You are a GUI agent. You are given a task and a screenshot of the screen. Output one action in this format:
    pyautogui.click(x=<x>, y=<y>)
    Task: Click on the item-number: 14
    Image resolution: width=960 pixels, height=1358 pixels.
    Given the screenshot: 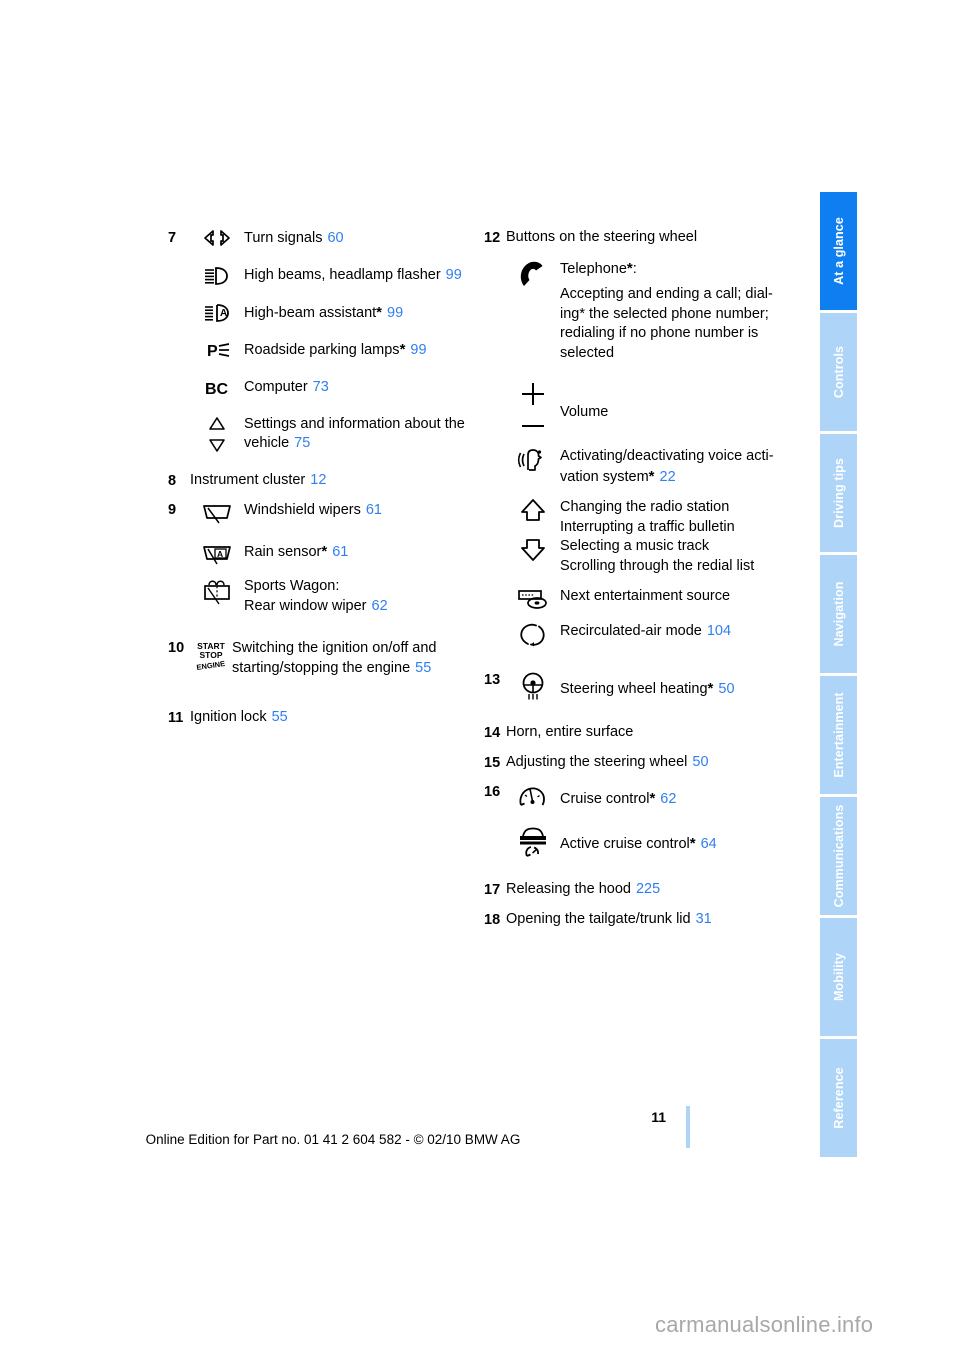 What is the action you would take?
    pyautogui.click(x=492, y=733)
    